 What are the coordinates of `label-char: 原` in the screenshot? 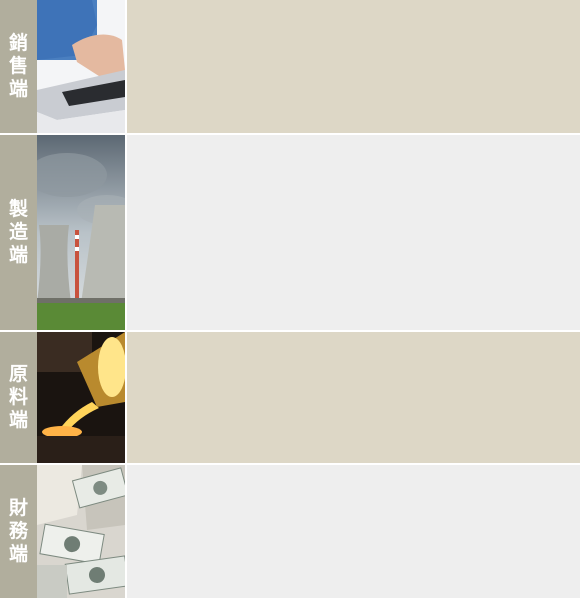 It's located at (18, 374).